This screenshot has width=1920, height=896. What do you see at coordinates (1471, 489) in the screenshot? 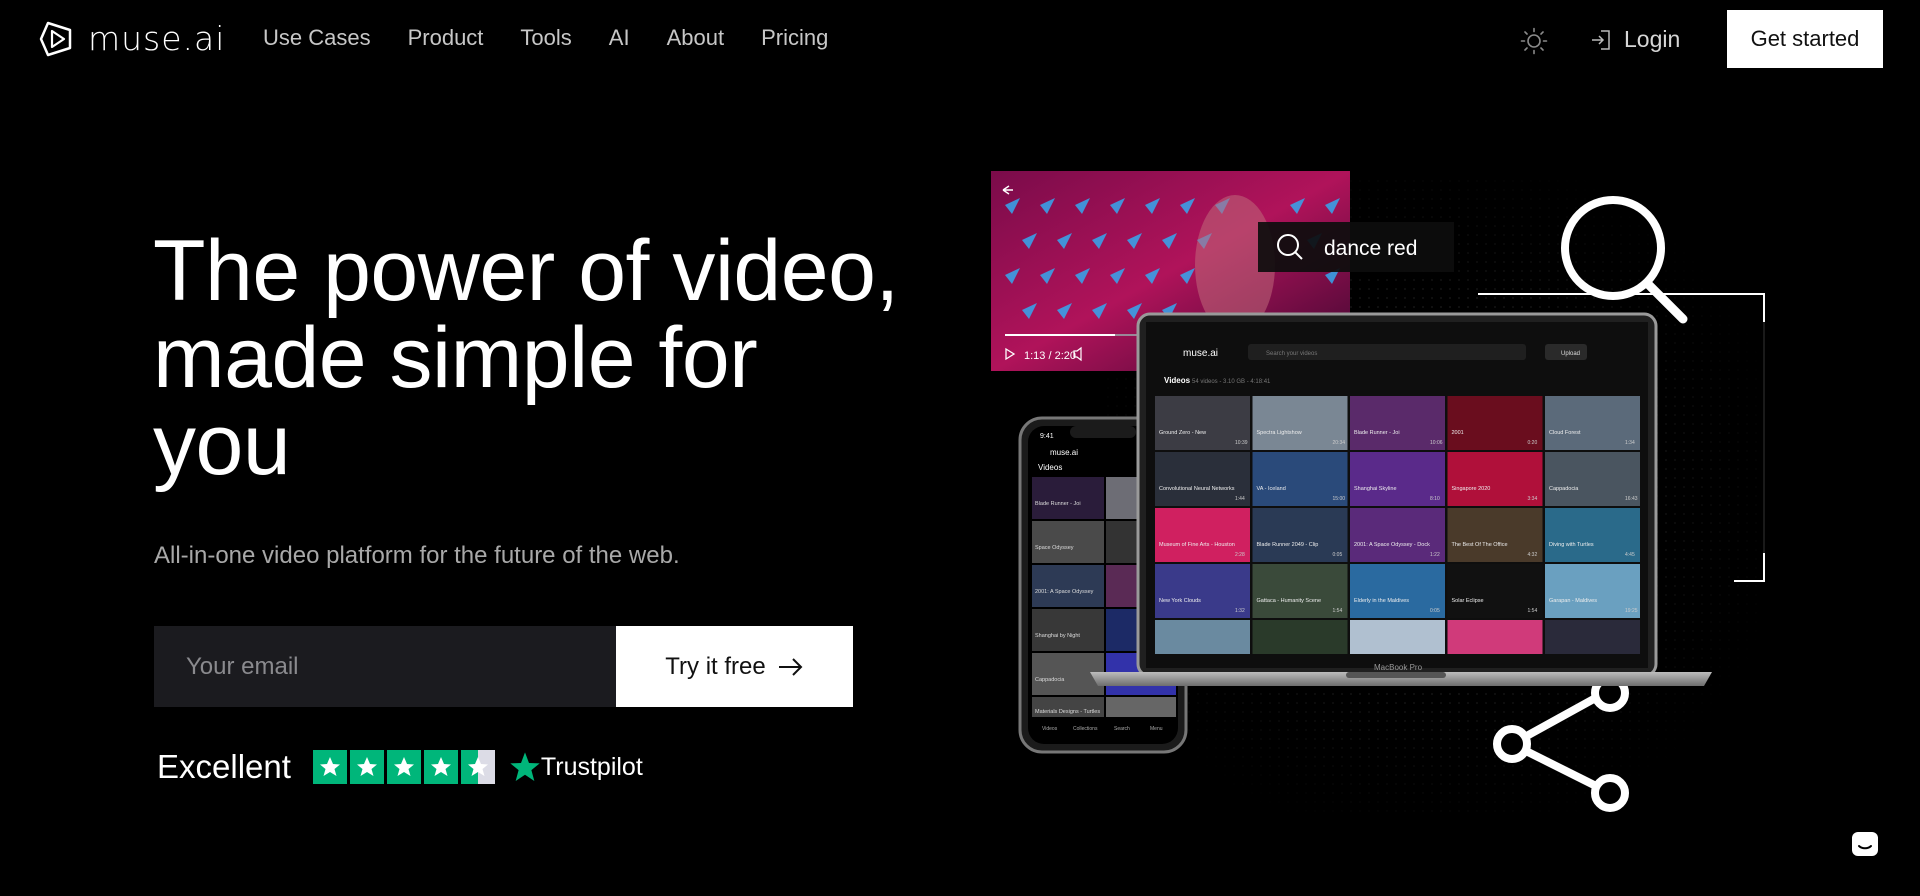
I see `video-thumbnail-title: Singapore 2020` at bounding box center [1471, 489].